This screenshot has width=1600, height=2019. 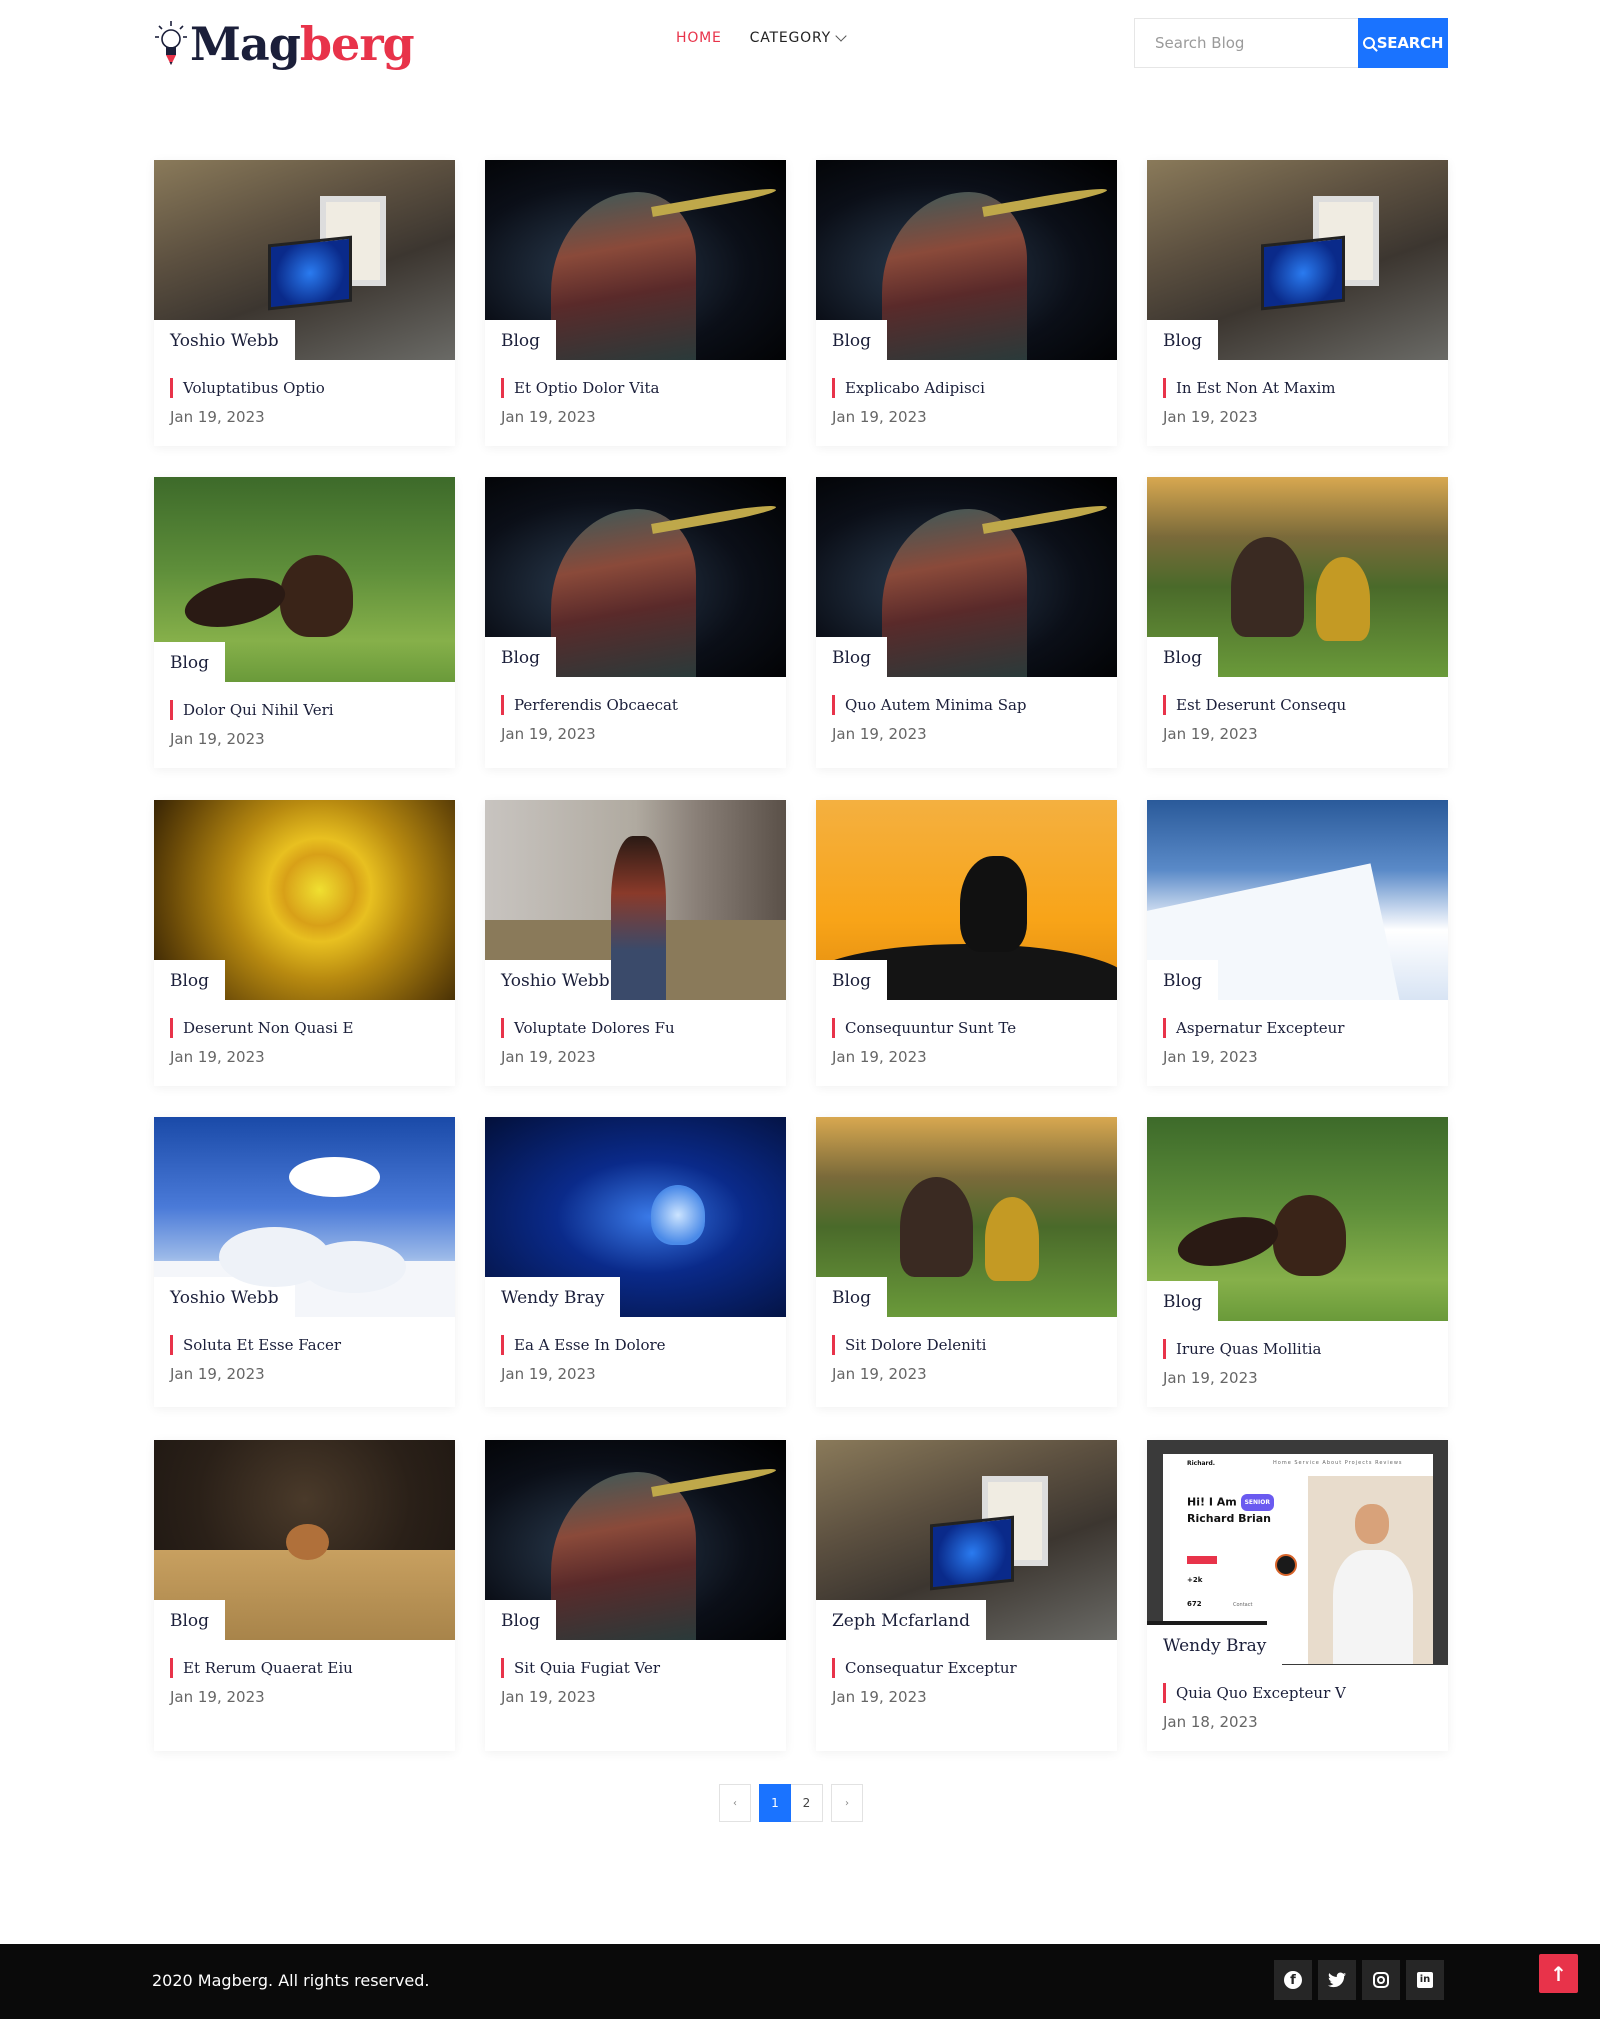 I want to click on post-card: Blog Perferendis Obcaecat Jan 19, 2023, so click(x=635, y=622).